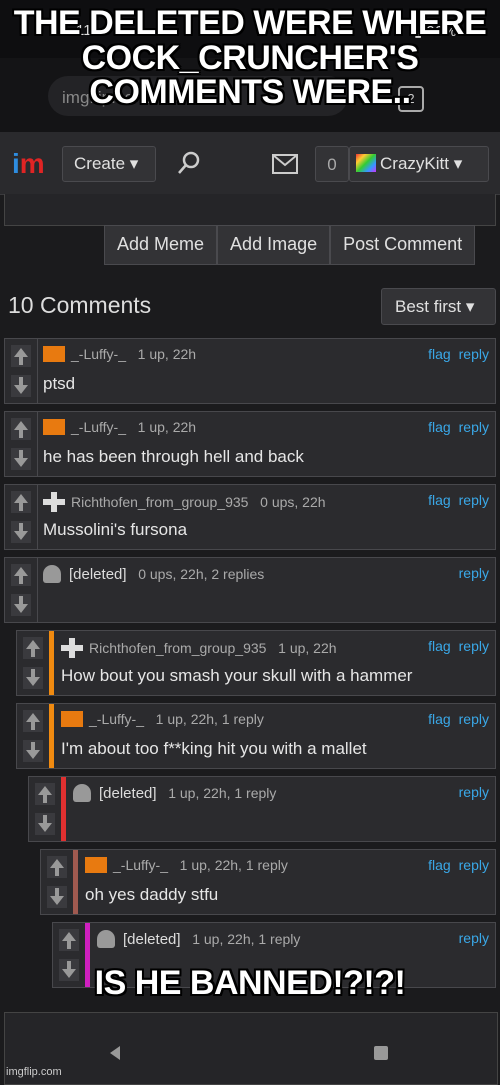  I want to click on comment-text: oh yes daddy stfu, so click(152, 894).